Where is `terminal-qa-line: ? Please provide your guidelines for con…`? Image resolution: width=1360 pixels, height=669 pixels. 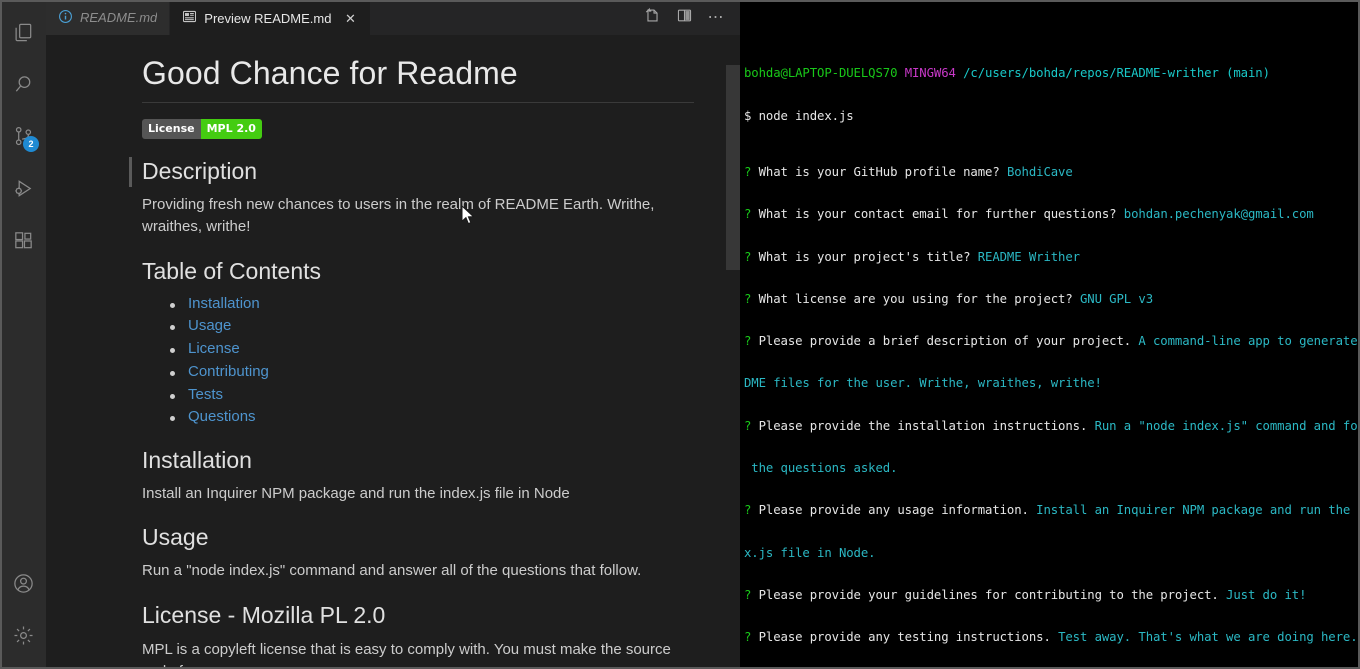
terminal-qa-line: ? Please provide your guidelines for con… is located at coordinates (1025, 594).